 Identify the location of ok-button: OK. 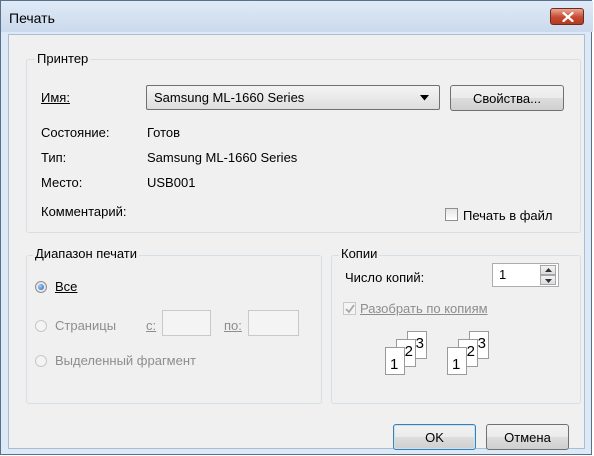
(434, 437).